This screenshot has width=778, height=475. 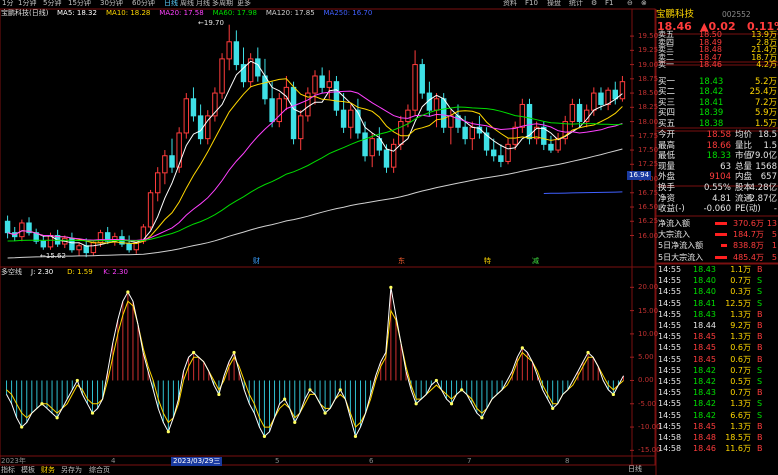 I want to click on flow-value: 485.4万, so click(x=748, y=257).